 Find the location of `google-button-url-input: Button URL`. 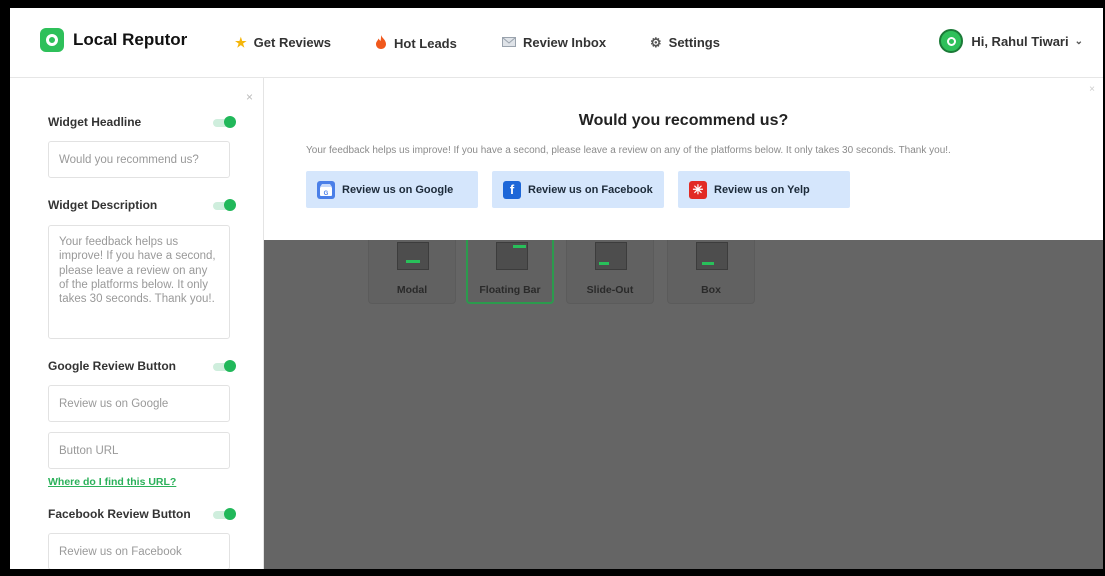

google-button-url-input: Button URL is located at coordinates (139, 450).